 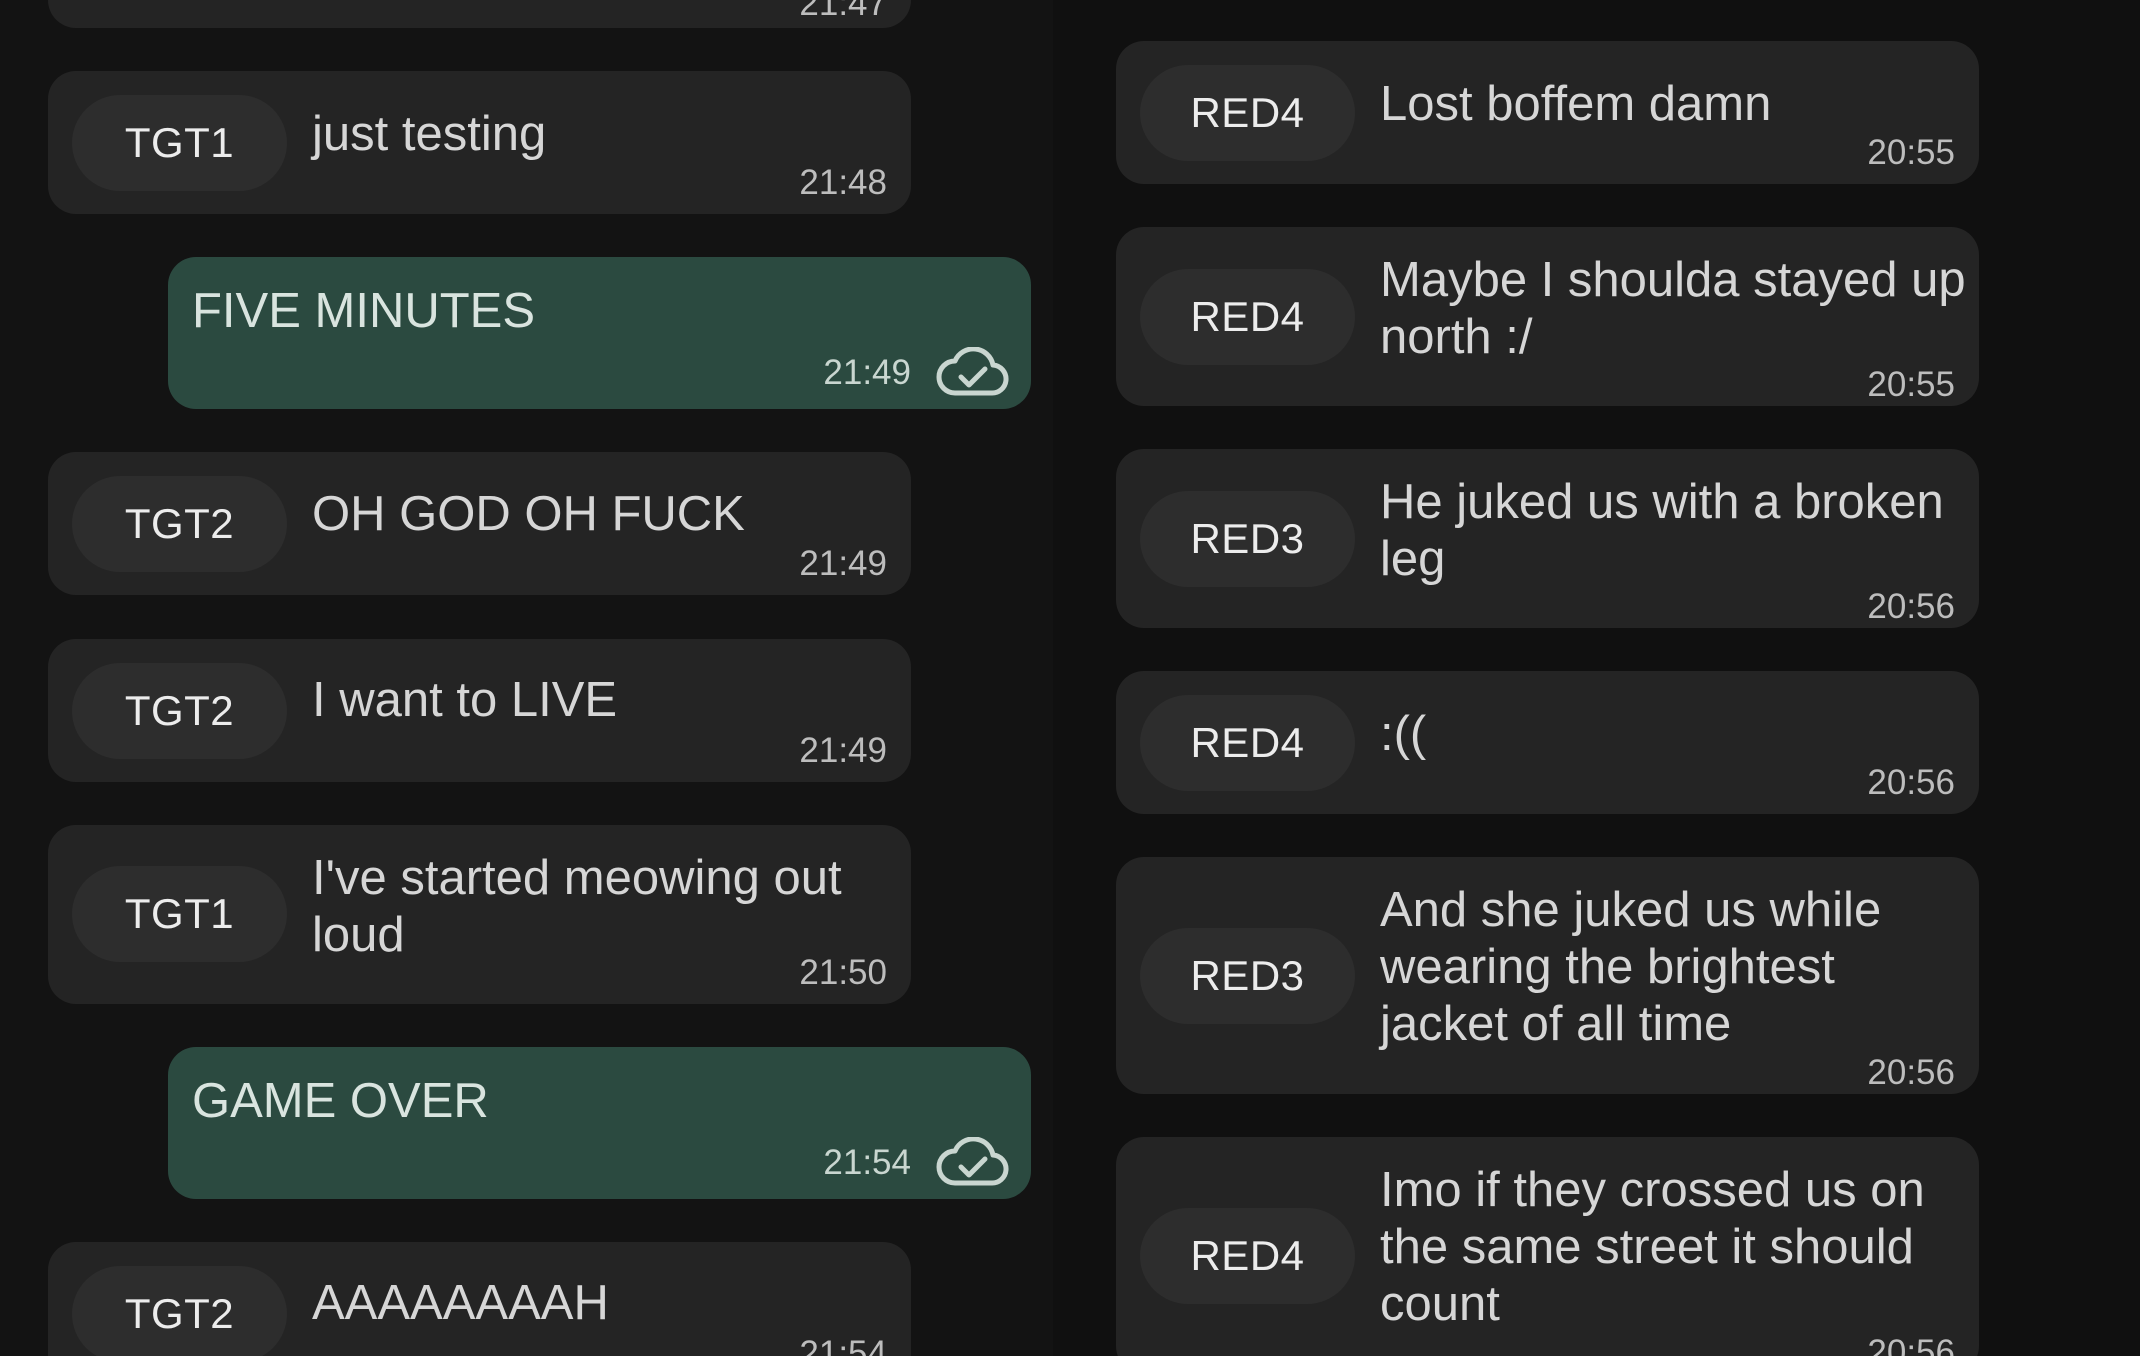 I want to click on own-message-bubble: FIVE MINUTES 21:49, so click(x=599, y=333).